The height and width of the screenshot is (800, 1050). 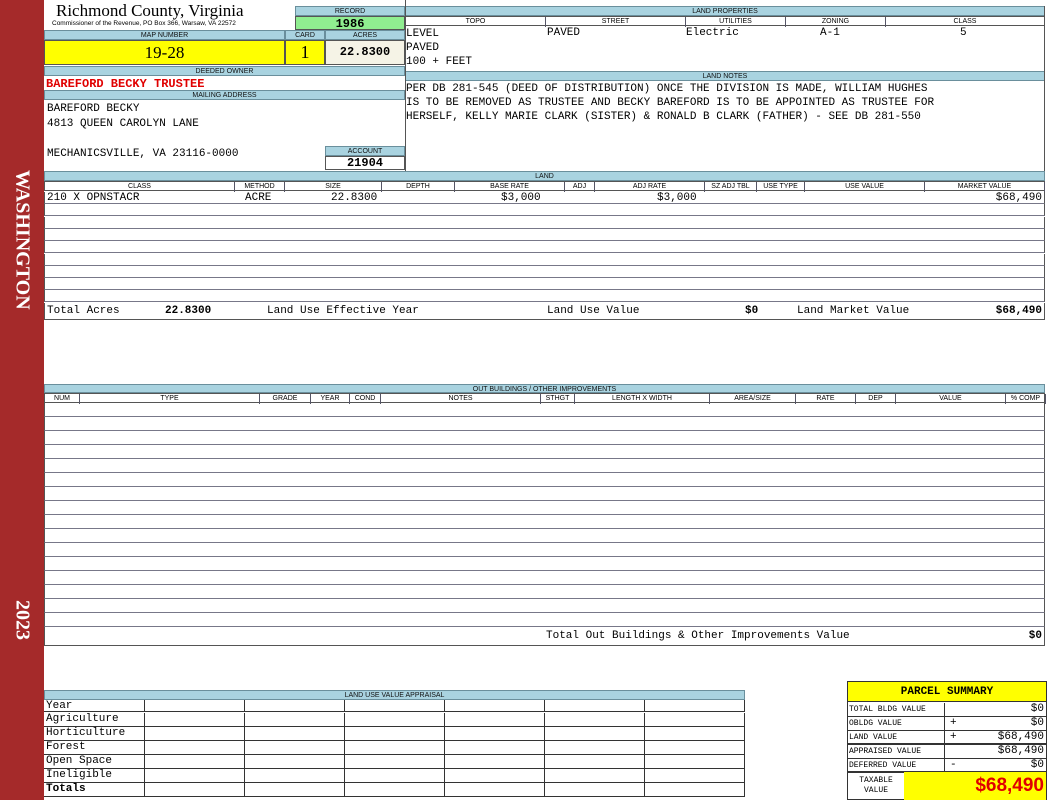 I want to click on summary-label: APPRAISED VALUE, so click(x=897, y=751).